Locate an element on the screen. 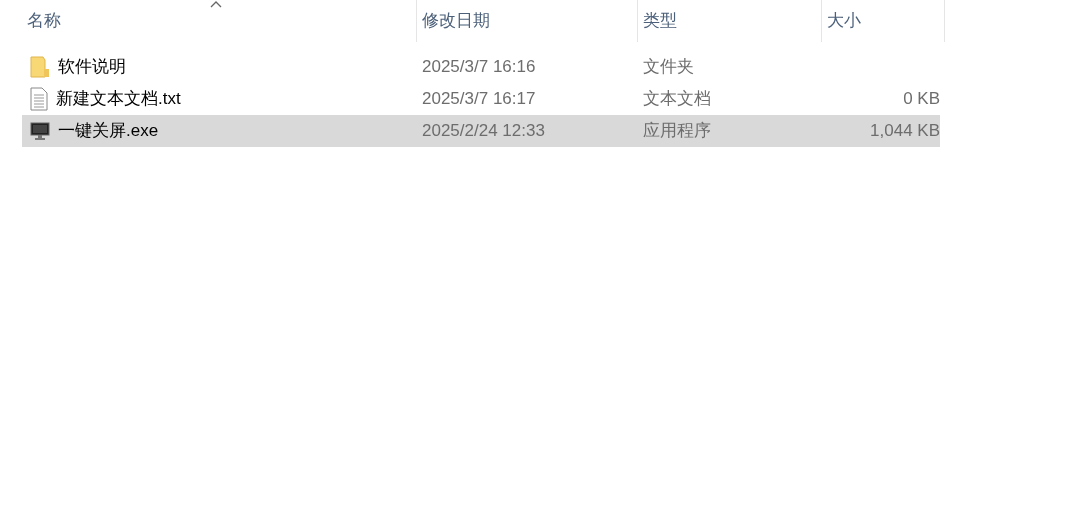  folder-icon is located at coordinates (40, 67).